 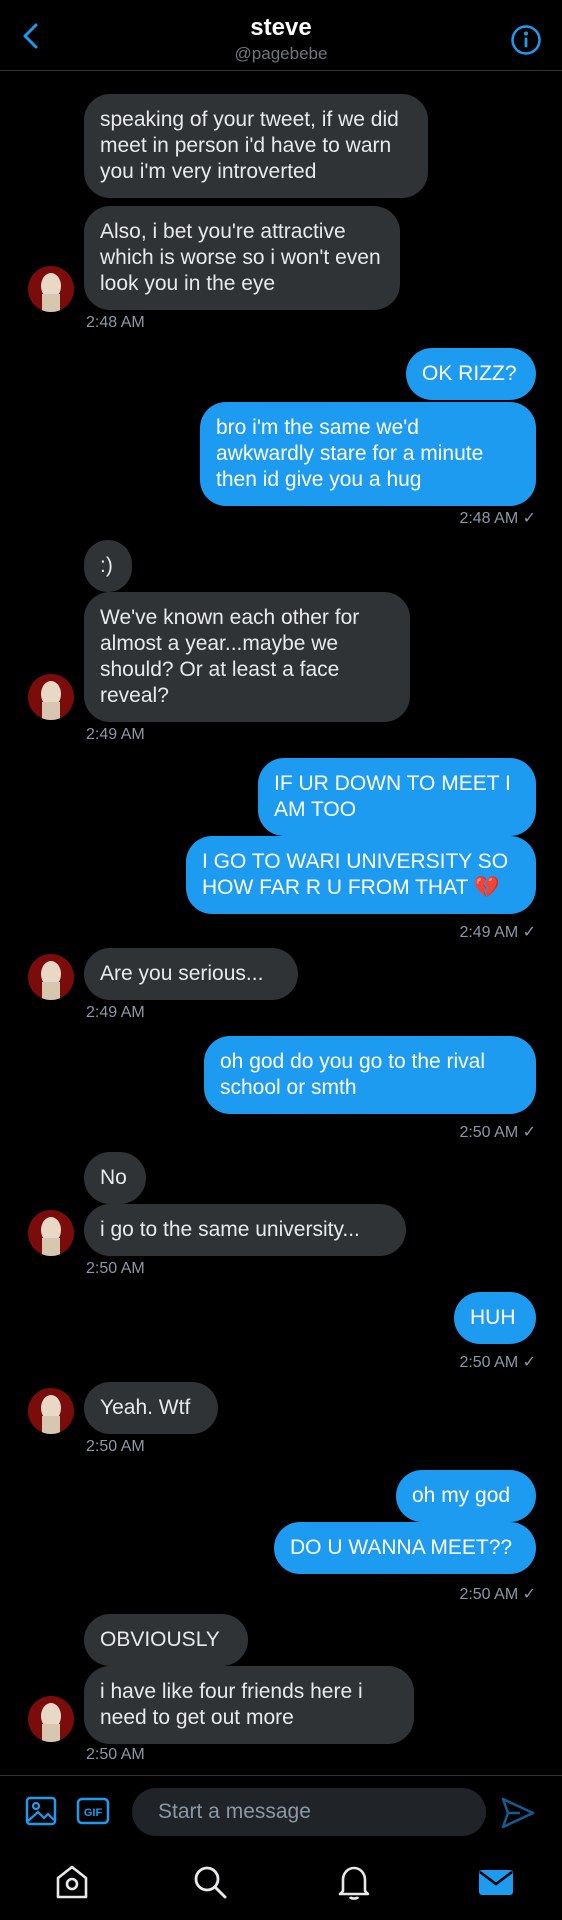 What do you see at coordinates (166, 1640) in the screenshot?
I see `incoming-message: OBVIOUSLY` at bounding box center [166, 1640].